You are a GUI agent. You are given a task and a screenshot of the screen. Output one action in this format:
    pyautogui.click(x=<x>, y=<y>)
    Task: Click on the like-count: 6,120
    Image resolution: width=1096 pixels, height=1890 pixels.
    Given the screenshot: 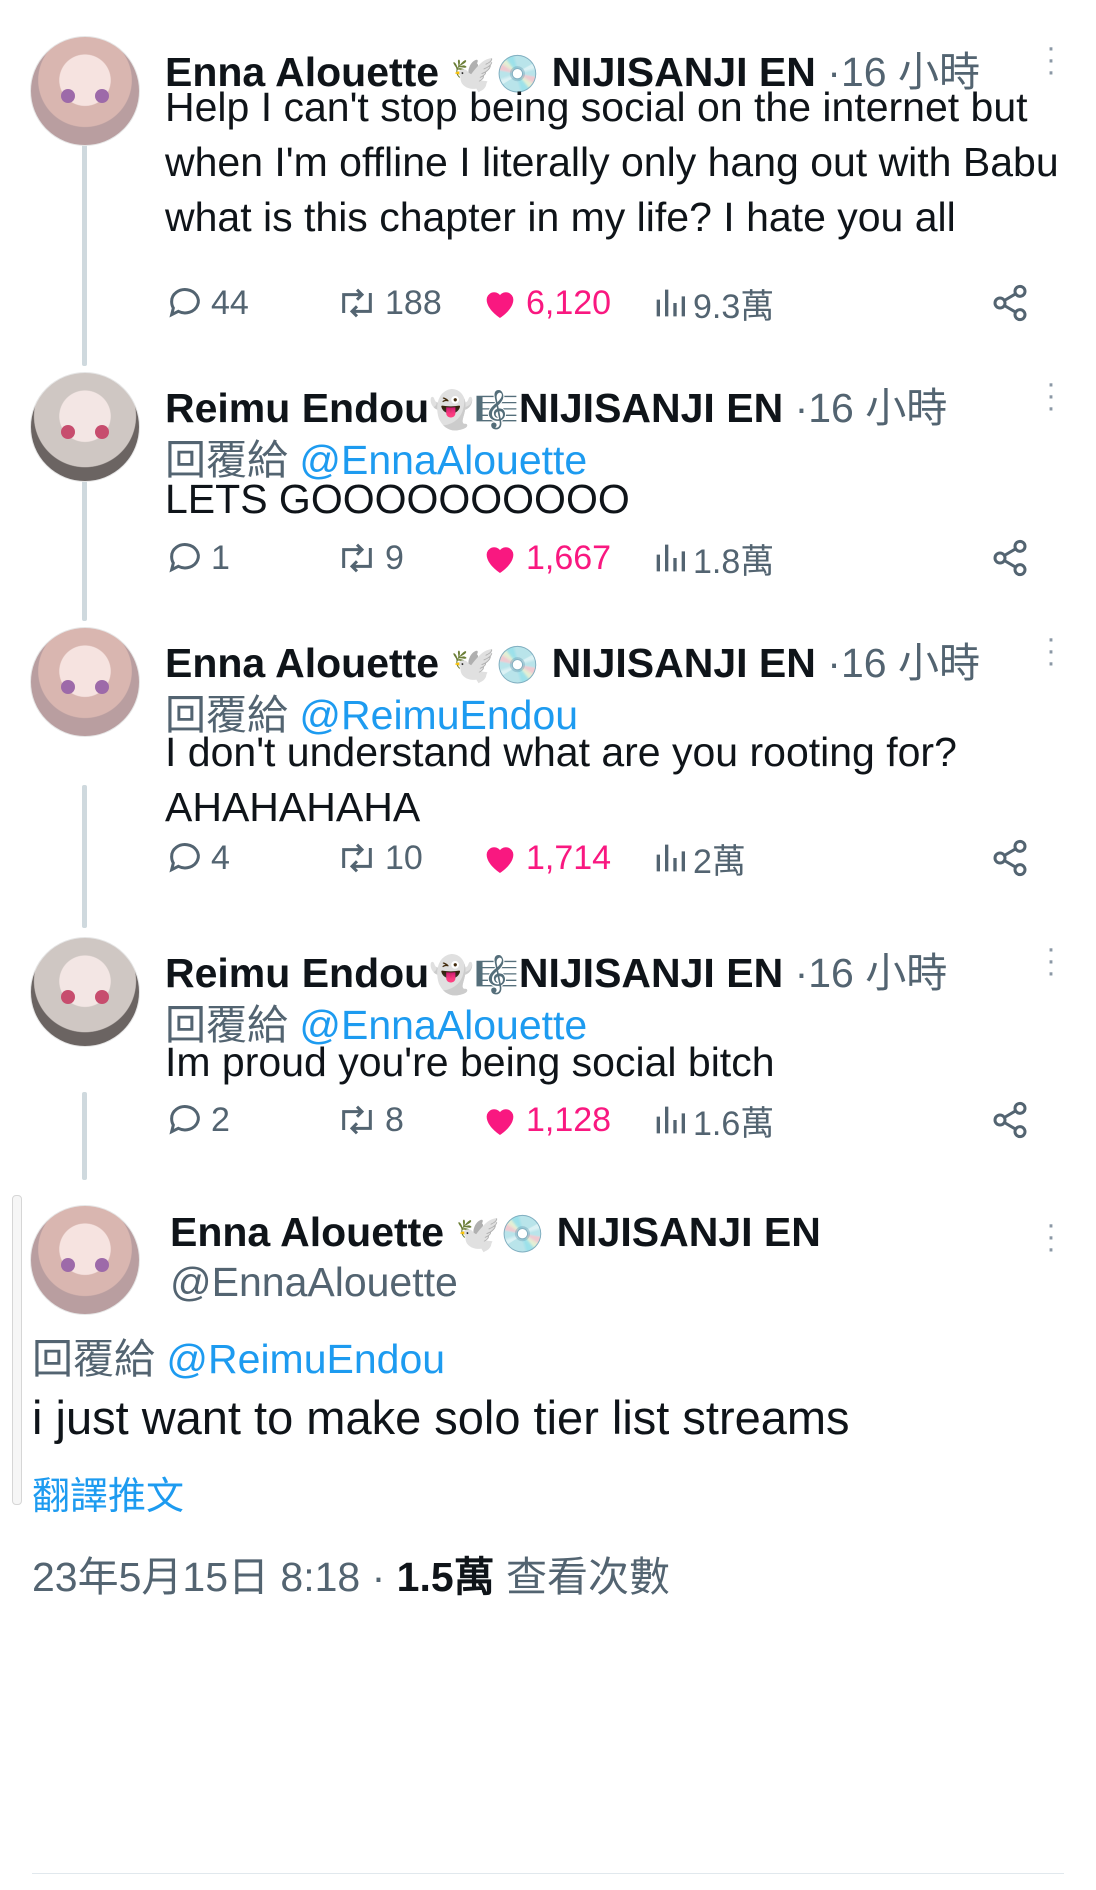 What is the action you would take?
    pyautogui.click(x=569, y=302)
    